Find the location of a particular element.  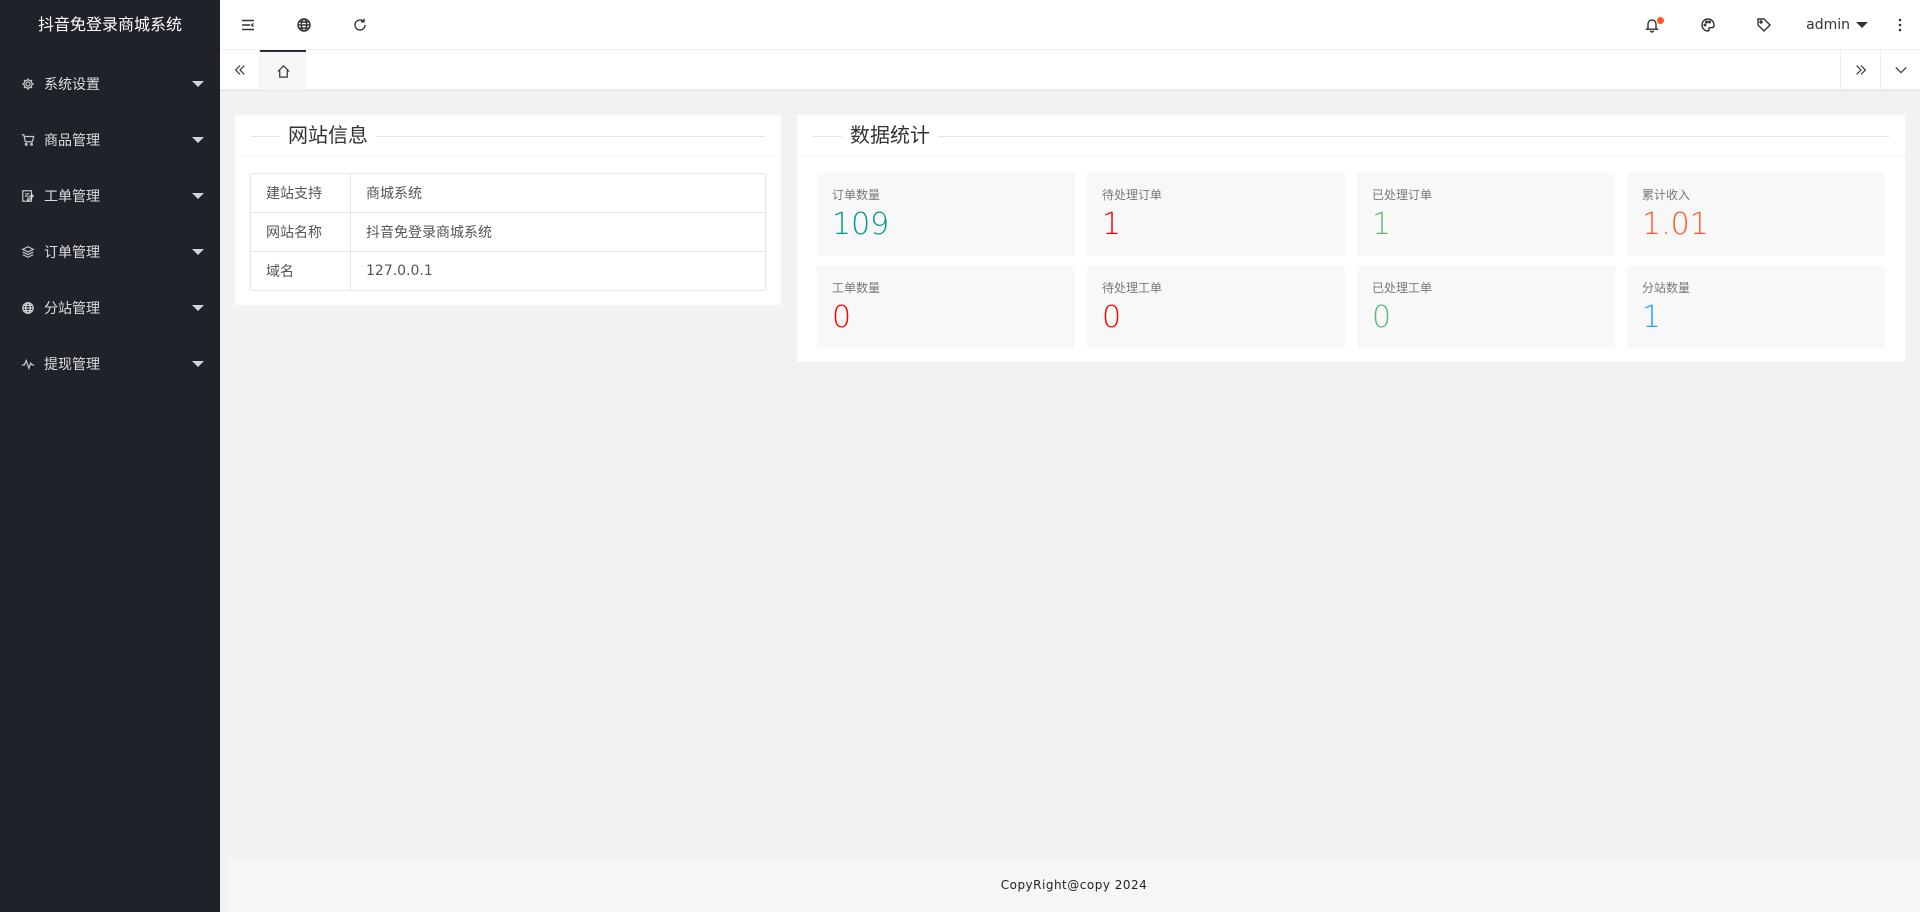

row-value: 商城系统 is located at coordinates (558, 193).